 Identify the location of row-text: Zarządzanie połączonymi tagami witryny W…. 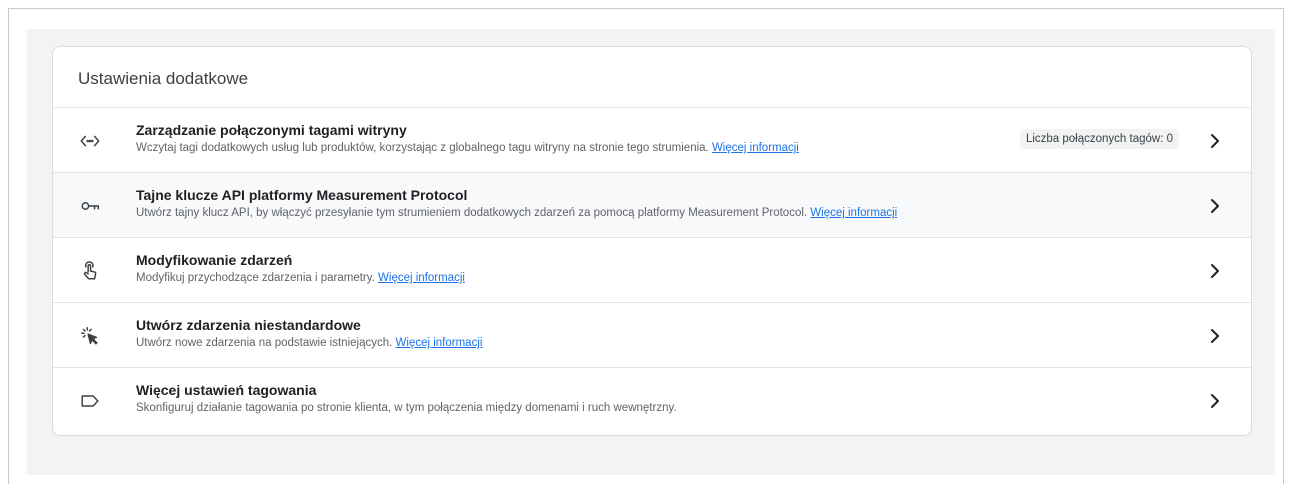
(558, 139).